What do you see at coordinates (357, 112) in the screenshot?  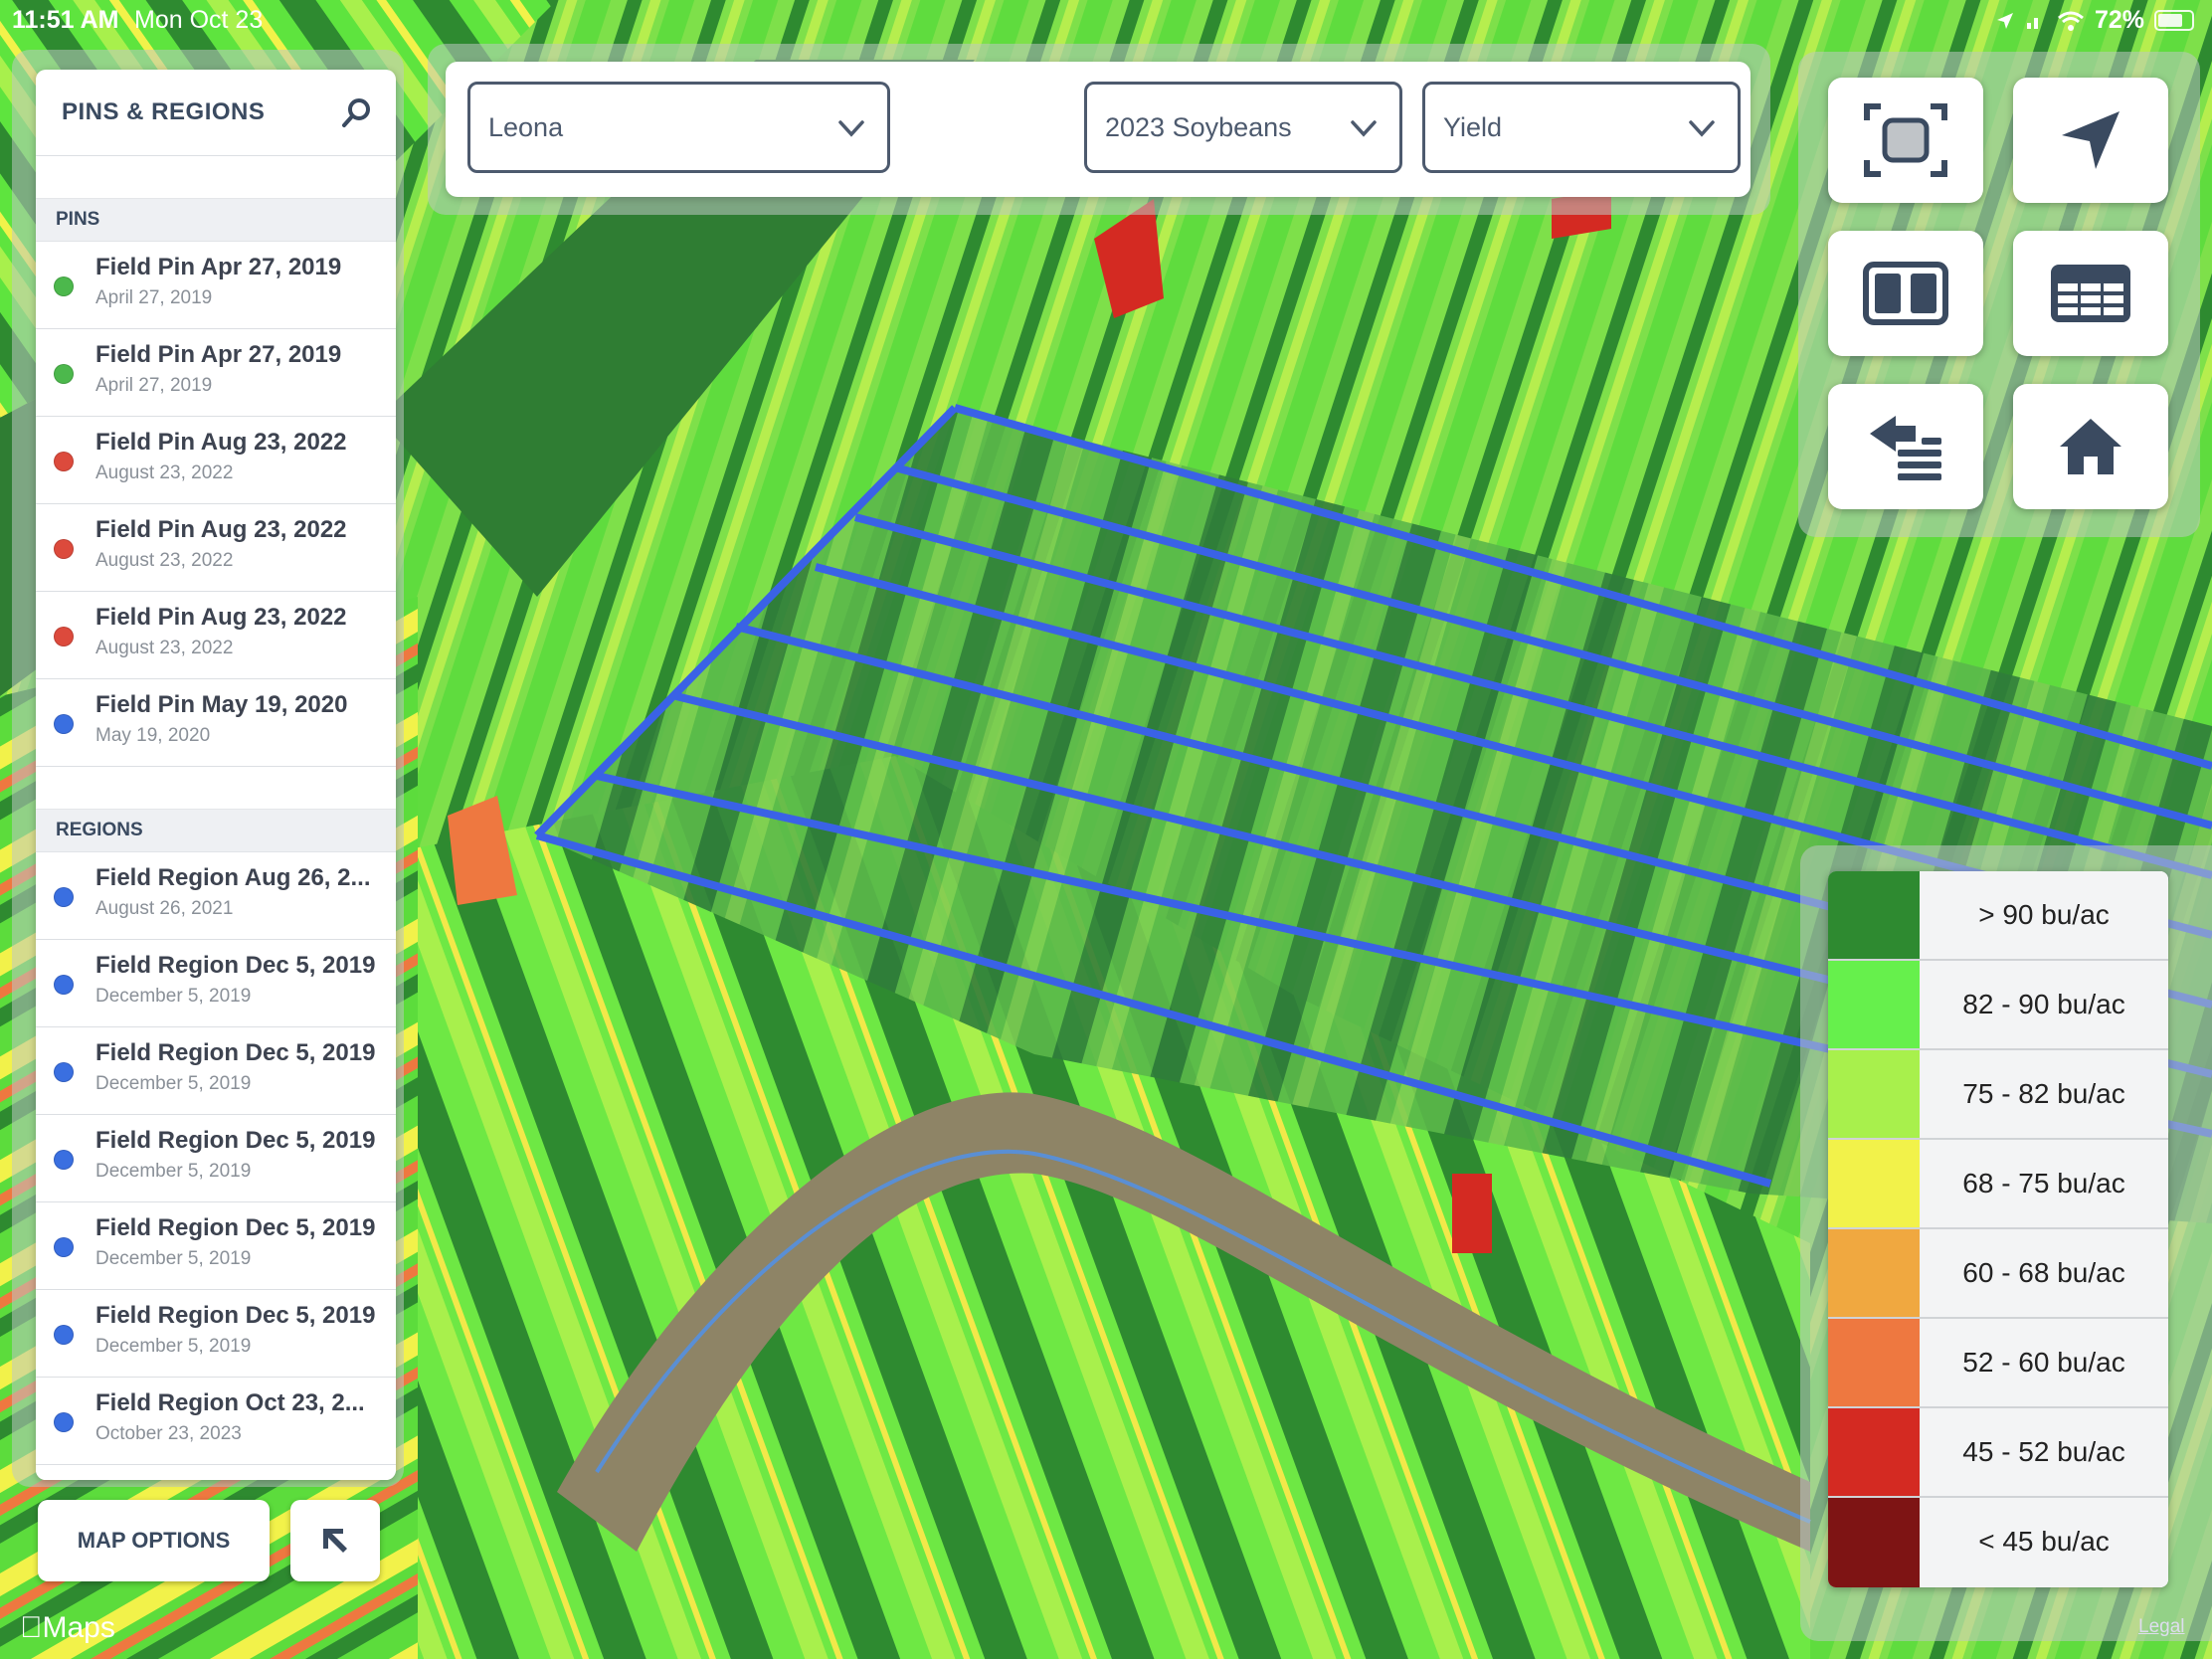 I see `search-icon` at bounding box center [357, 112].